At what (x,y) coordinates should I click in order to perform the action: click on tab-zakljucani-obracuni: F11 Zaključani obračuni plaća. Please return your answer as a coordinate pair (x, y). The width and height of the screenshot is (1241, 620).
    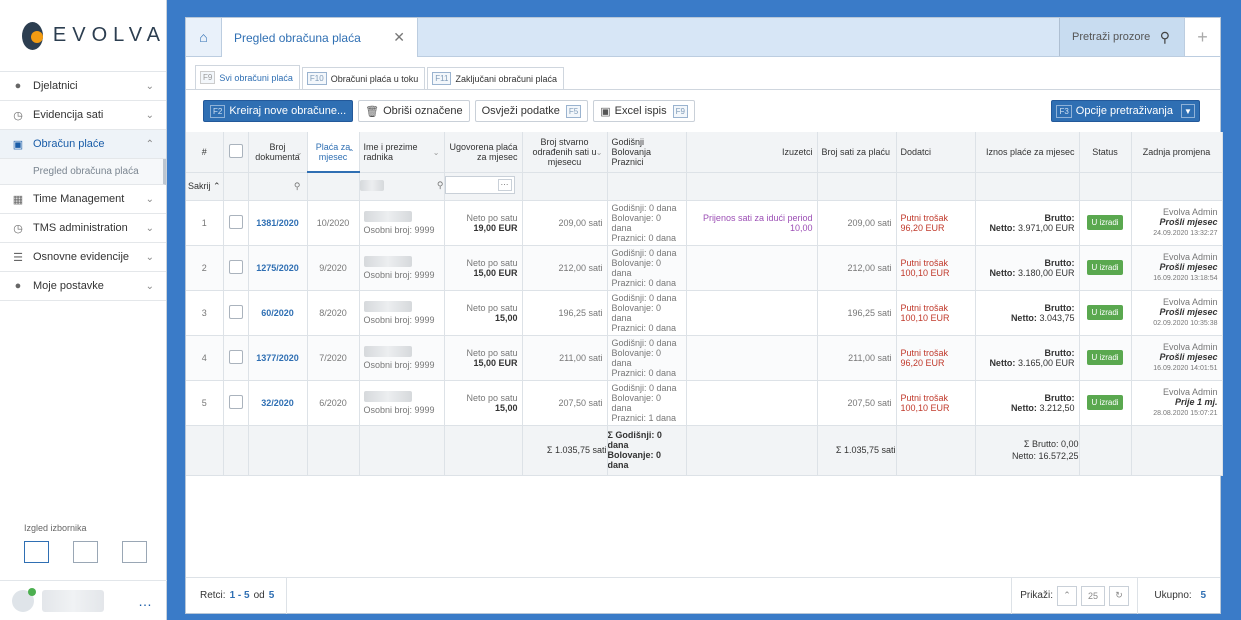
    Looking at the image, I should click on (496, 78).